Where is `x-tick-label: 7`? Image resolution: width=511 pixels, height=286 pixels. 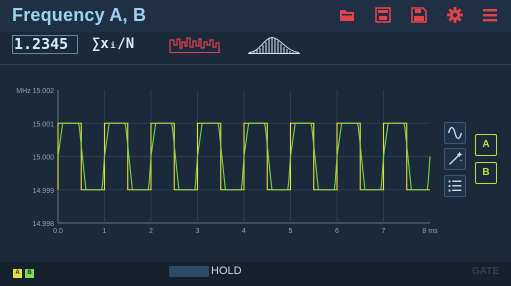 x-tick-label: 7 is located at coordinates (384, 231).